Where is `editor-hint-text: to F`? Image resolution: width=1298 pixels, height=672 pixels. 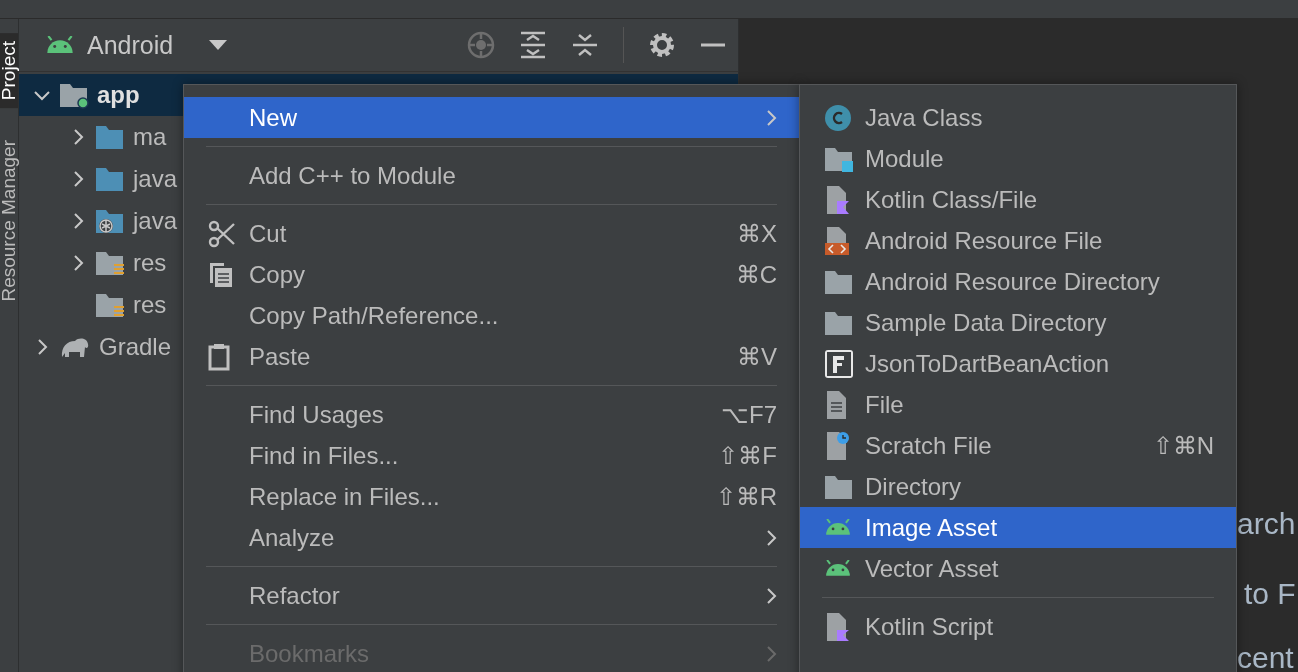
editor-hint-text: to F is located at coordinates (1270, 594).